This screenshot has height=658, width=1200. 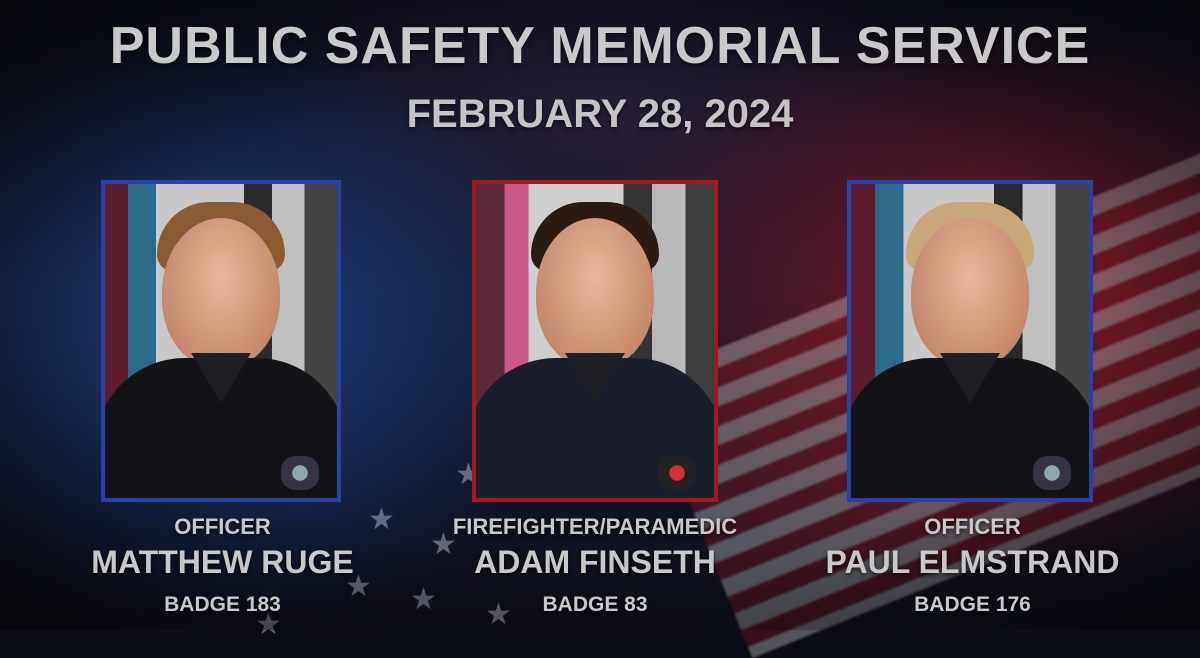 I want to click on portrait-photo-paul-elmstrand, so click(x=970, y=341).